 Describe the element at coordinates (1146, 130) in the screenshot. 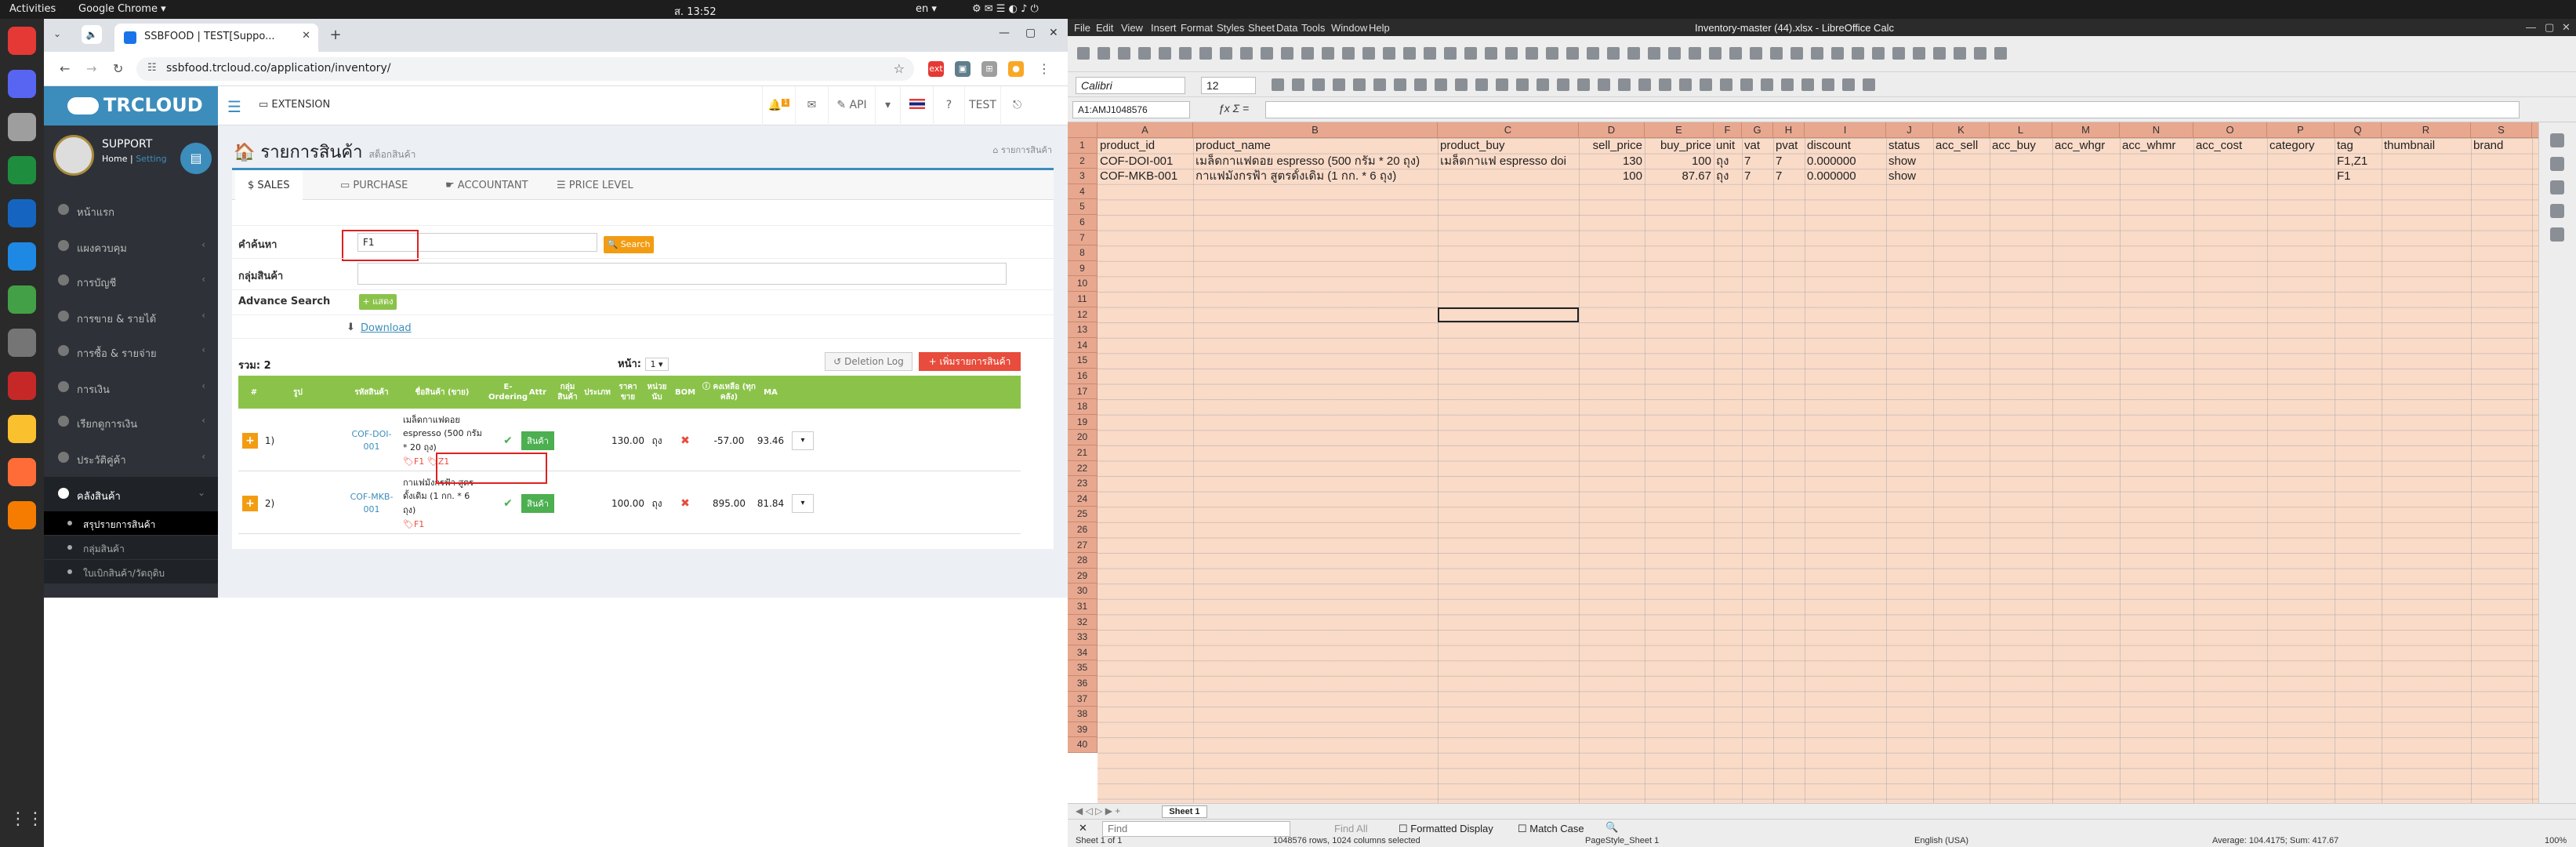

I see `column-header: A` at that location.